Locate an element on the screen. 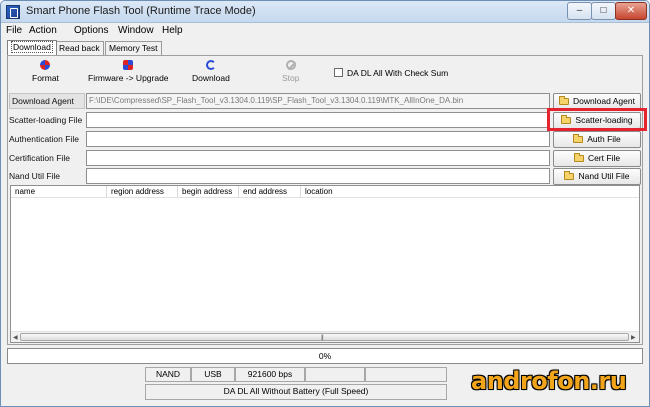 Image resolution: width=650 pixels, height=407 pixels. scatter-loading-button-label: Scatter-loading is located at coordinates (604, 120).